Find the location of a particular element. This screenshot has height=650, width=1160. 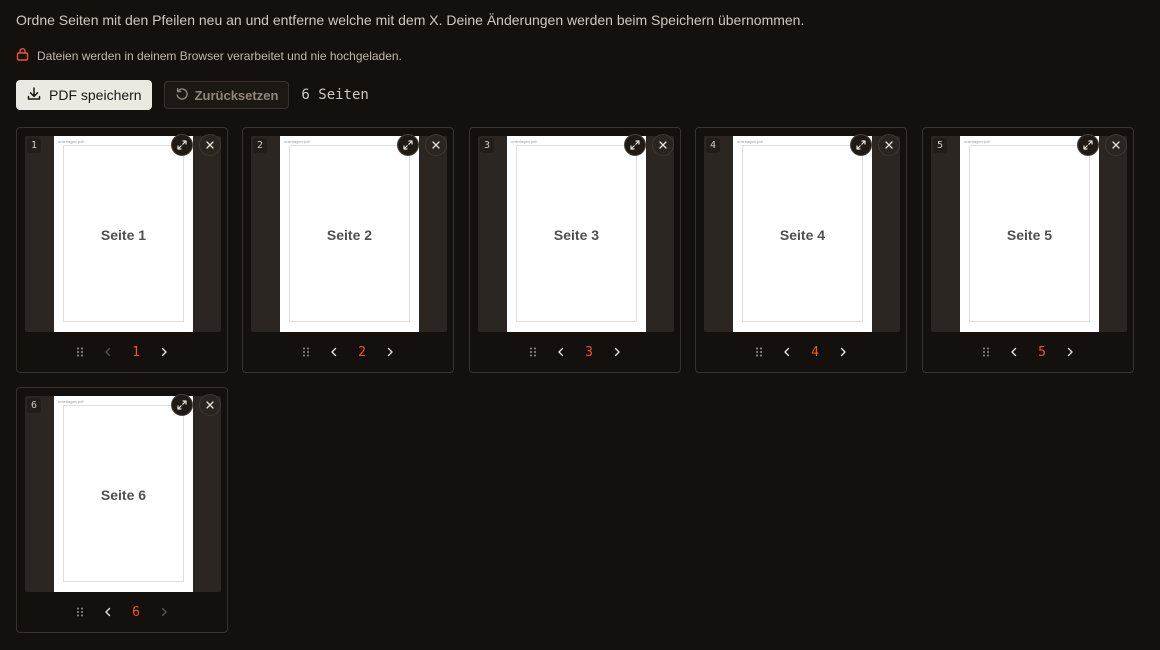

page-number: 4 is located at coordinates (815, 352).